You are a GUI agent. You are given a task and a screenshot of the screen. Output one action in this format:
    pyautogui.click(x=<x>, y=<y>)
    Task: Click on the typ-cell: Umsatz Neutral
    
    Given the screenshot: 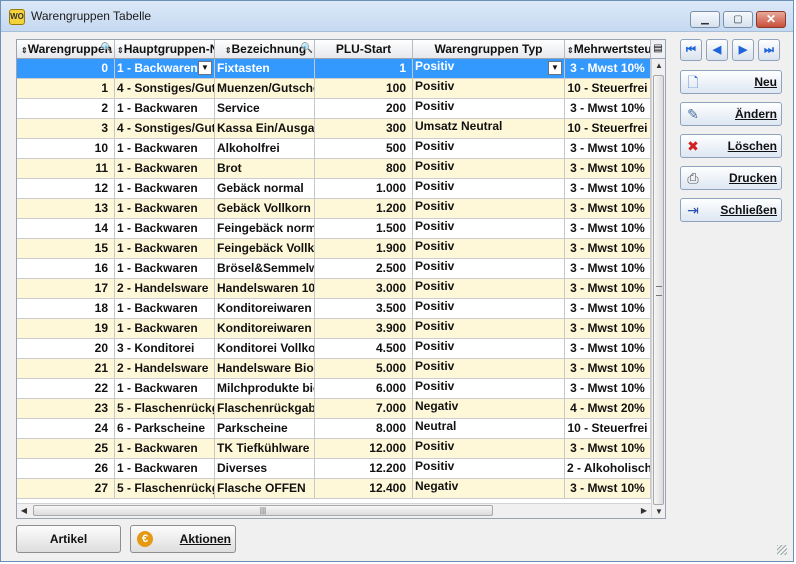 What is the action you would take?
    pyautogui.click(x=489, y=128)
    